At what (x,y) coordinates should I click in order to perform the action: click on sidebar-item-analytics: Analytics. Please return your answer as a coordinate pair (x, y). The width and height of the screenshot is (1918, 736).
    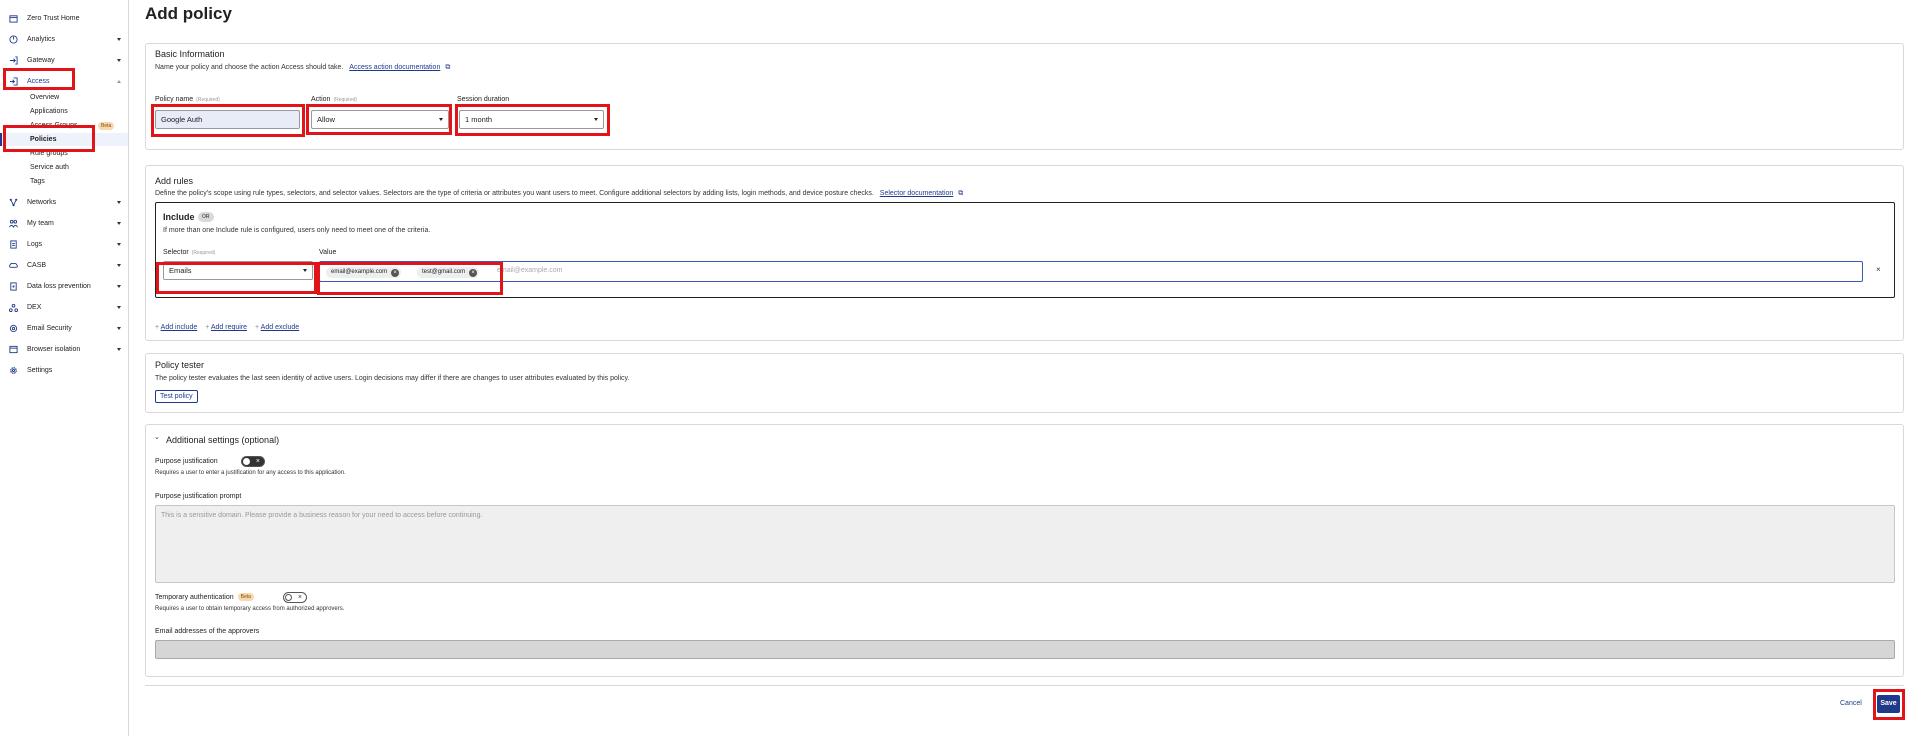
    Looking at the image, I should click on (64, 39).